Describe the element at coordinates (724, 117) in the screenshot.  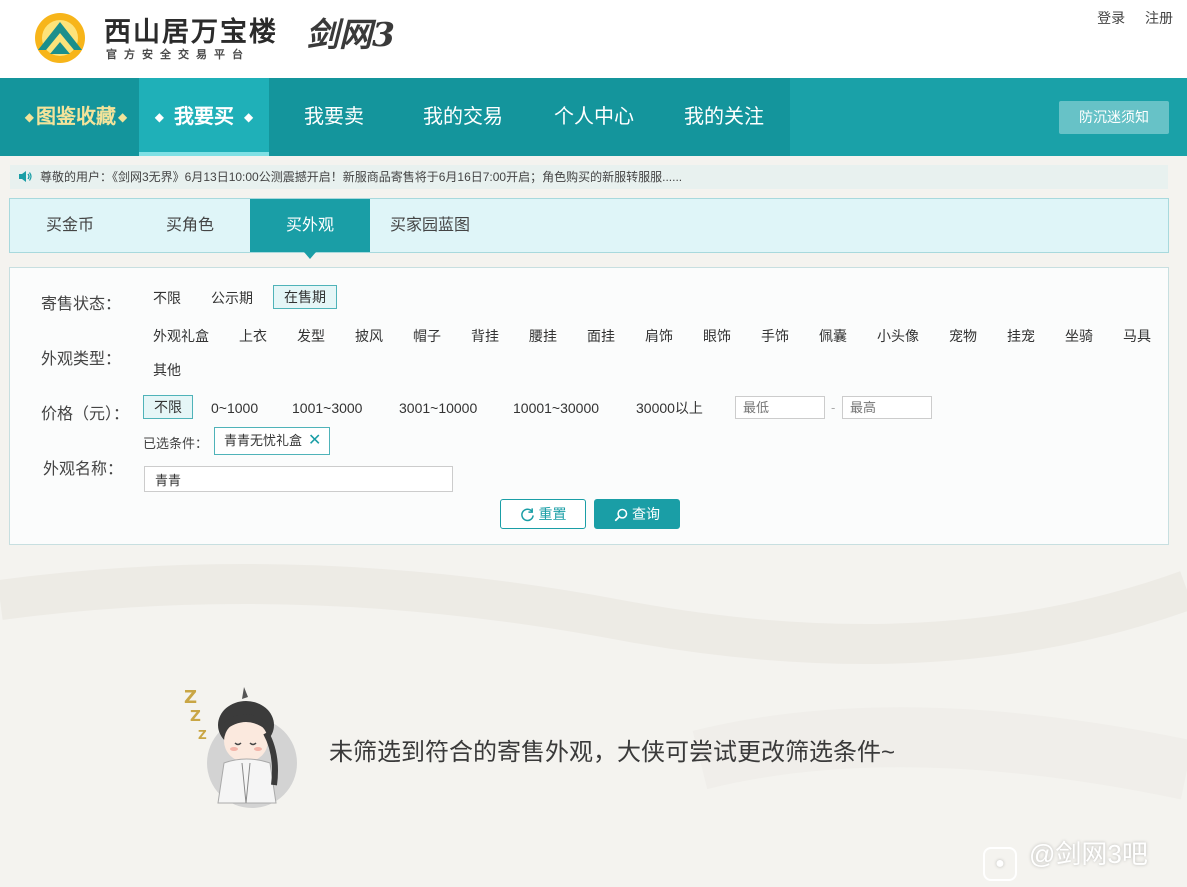
I see `nav-item-following: 我的关注` at that location.